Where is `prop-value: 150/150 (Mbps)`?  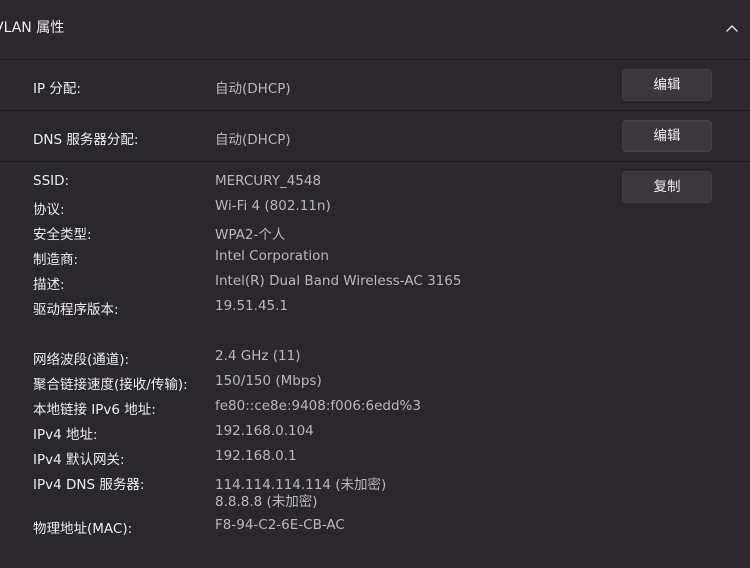 prop-value: 150/150 (Mbps) is located at coordinates (268, 381).